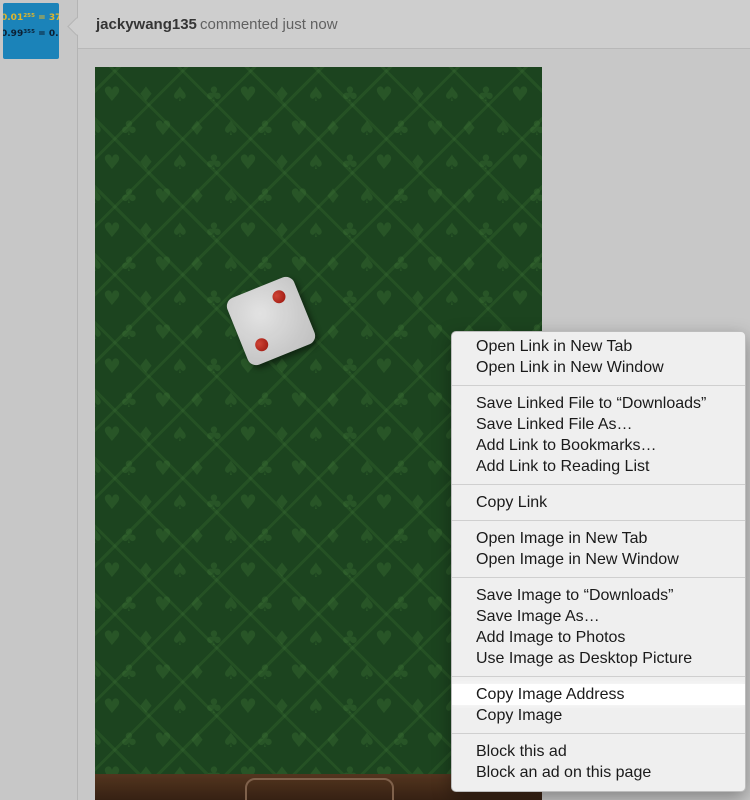 This screenshot has height=800, width=750. I want to click on menu-item-save-image-to-downloads: Save Image to “Downloads”, so click(598, 595).